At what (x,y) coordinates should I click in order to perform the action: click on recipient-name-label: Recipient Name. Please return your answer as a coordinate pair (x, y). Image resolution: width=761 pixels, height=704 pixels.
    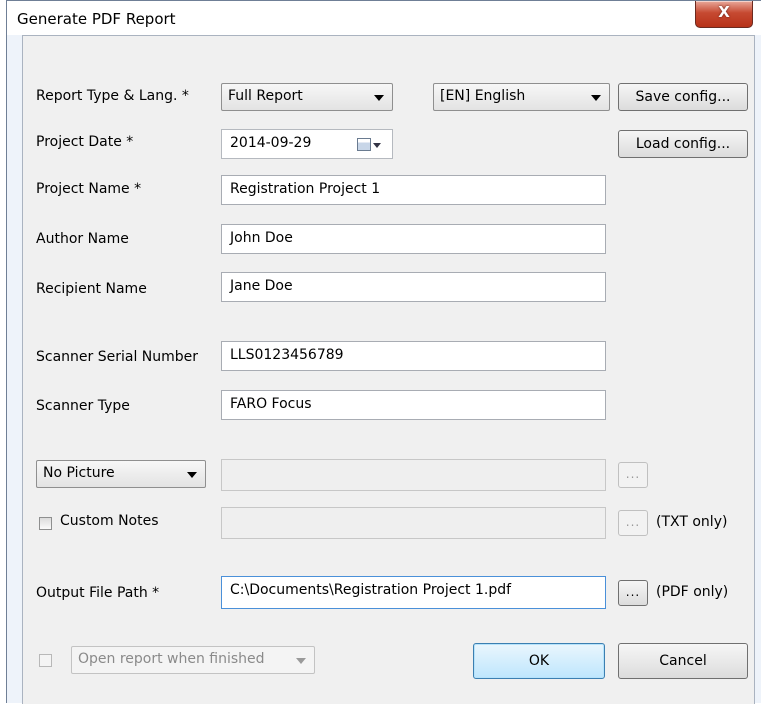
    Looking at the image, I should click on (91, 289).